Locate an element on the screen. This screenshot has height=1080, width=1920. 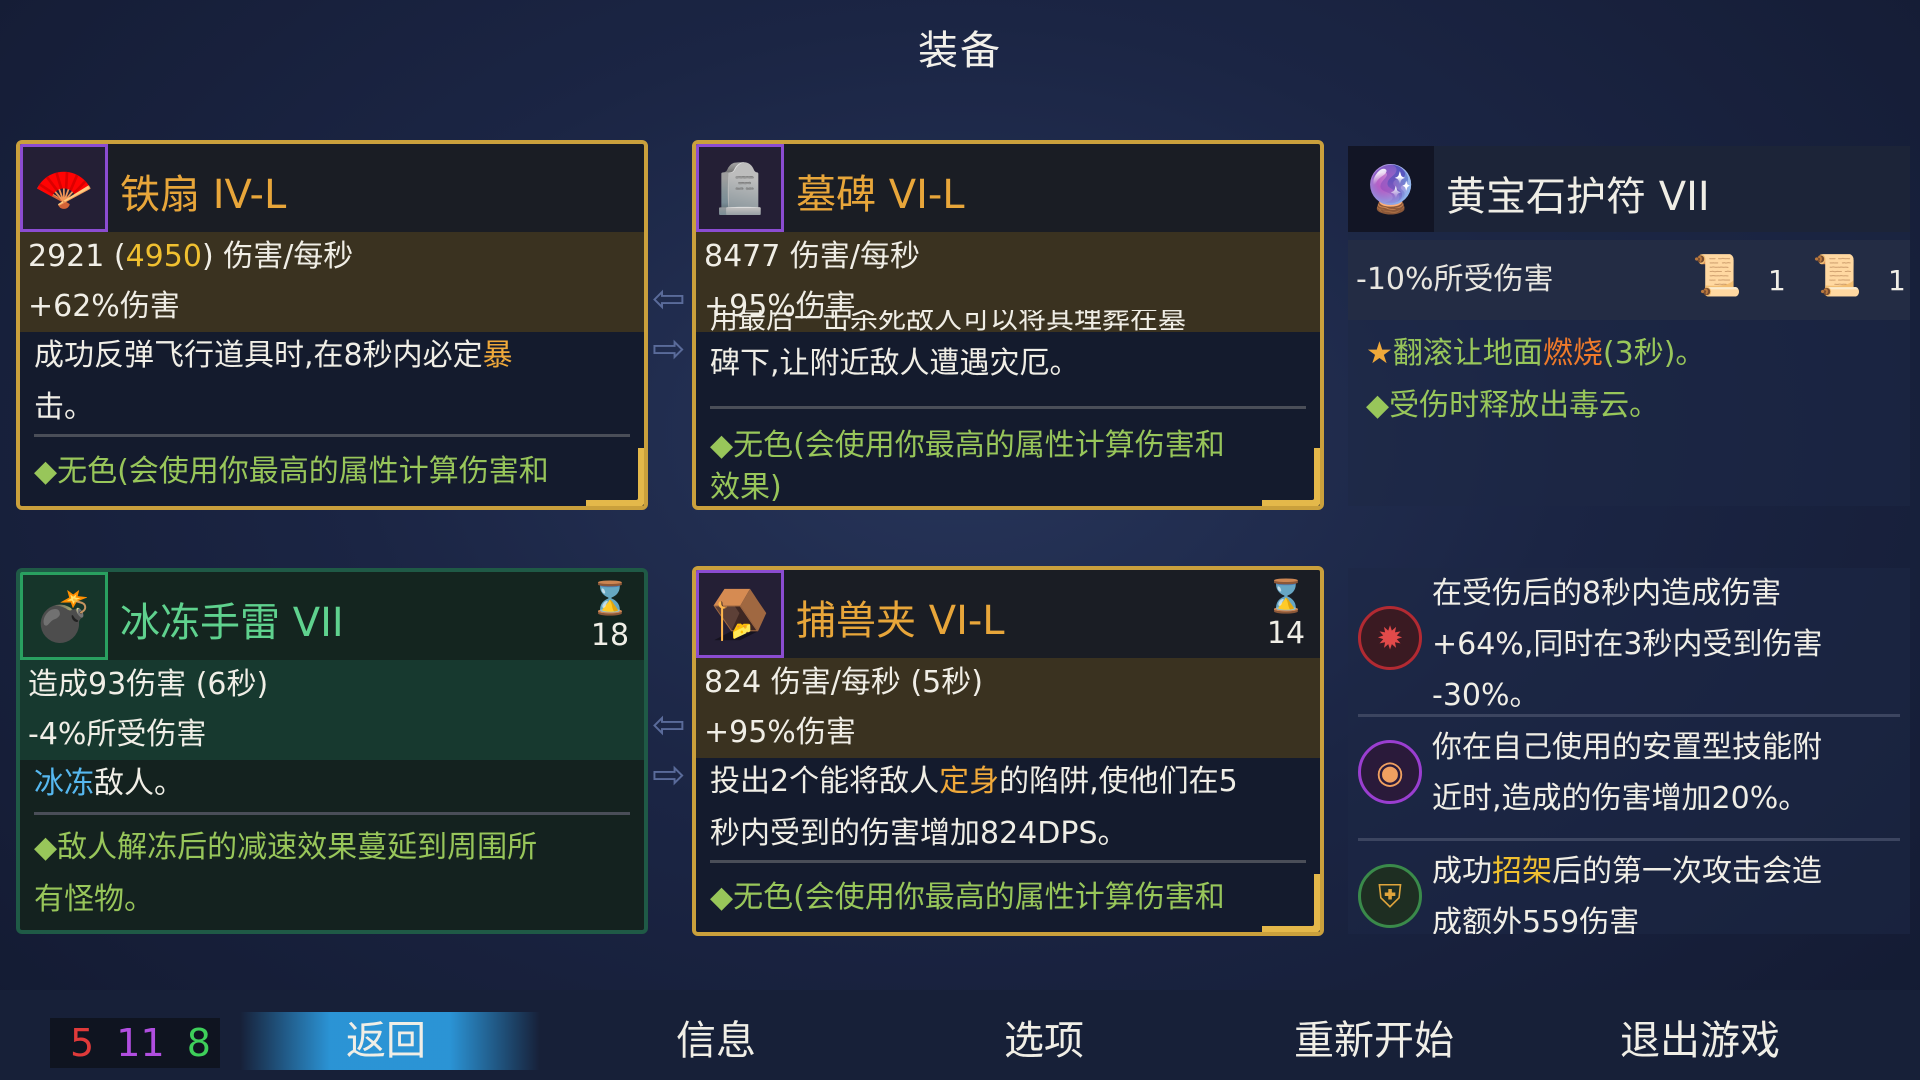
item-damage-bonus: +95%伤害 is located at coordinates (1008, 733).